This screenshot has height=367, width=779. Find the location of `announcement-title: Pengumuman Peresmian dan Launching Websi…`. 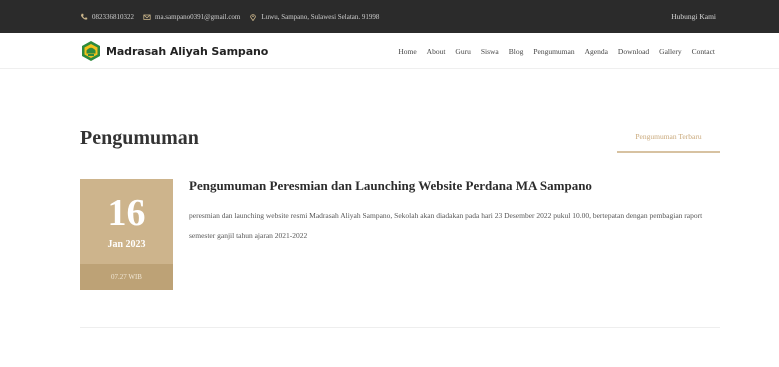

announcement-title: Pengumuman Peresmian dan Launching Websi… is located at coordinates (390, 186).